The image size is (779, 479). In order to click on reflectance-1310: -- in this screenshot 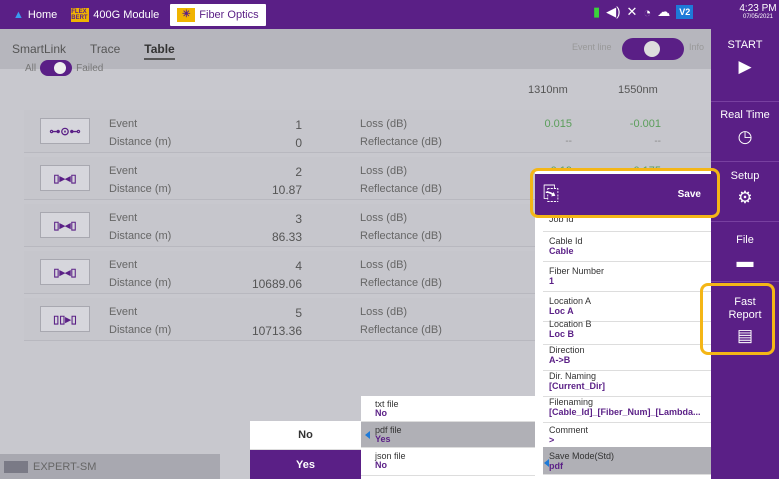, I will do `click(568, 141)`.